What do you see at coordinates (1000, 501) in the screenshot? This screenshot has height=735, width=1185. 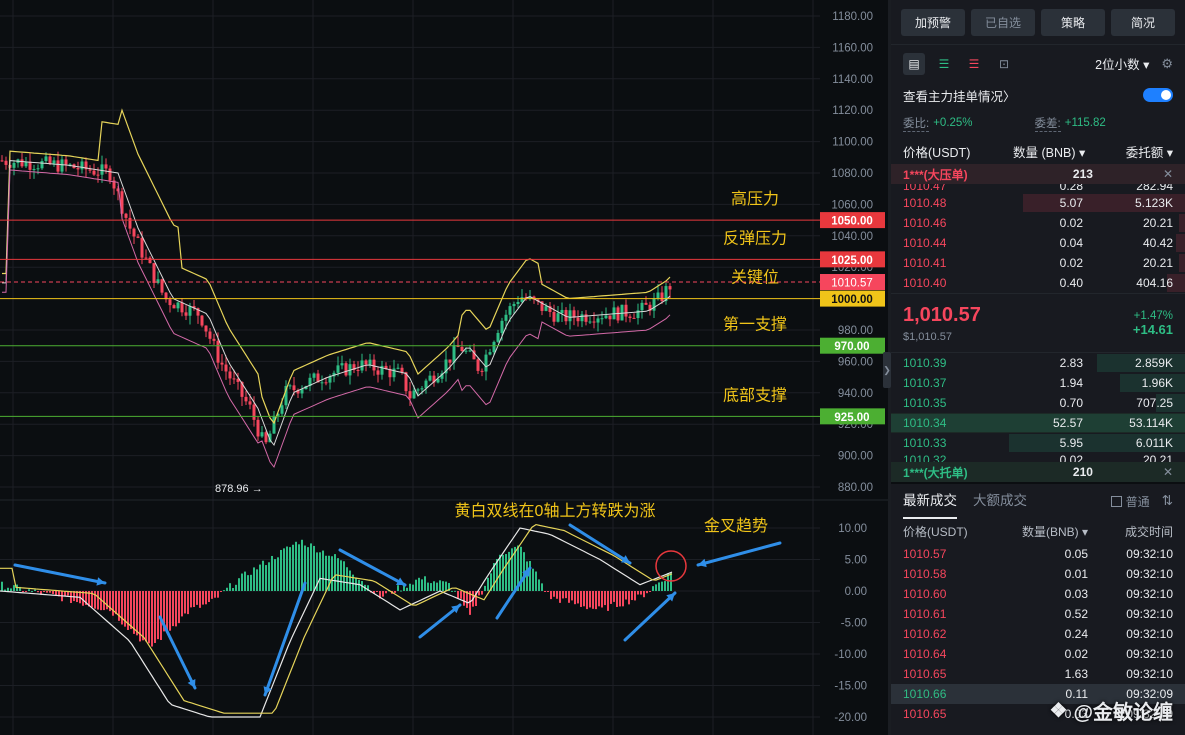 I see `tab-large-trades: 大额成交` at bounding box center [1000, 501].